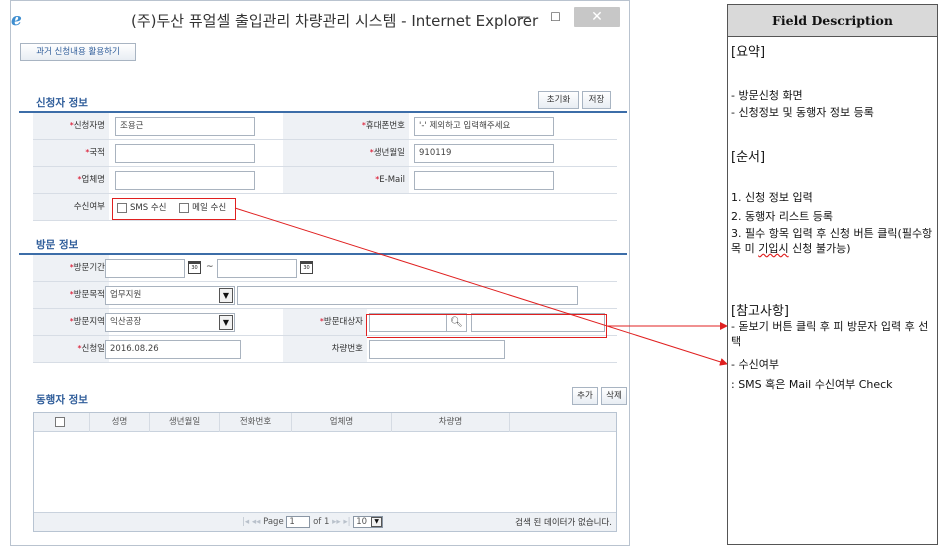 The image size is (946, 551). I want to click on description-header: Field Description, so click(832, 21).